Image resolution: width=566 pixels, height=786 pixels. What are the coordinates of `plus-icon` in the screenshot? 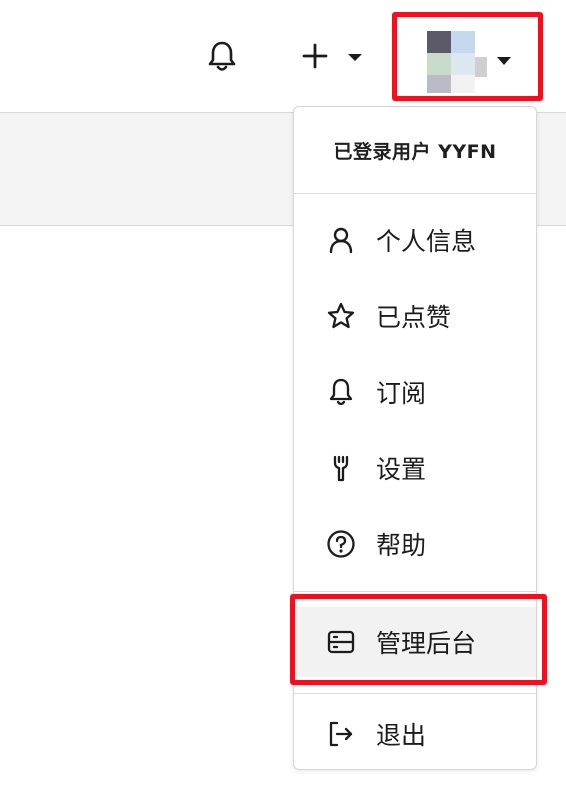 It's located at (332, 56).